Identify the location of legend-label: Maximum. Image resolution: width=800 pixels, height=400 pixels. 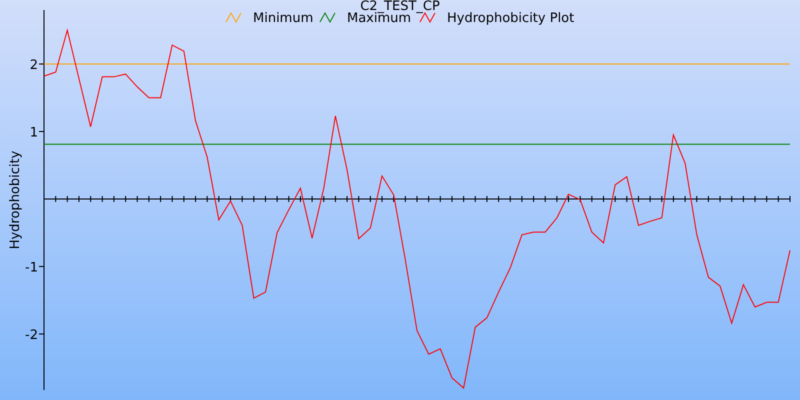
(379, 18).